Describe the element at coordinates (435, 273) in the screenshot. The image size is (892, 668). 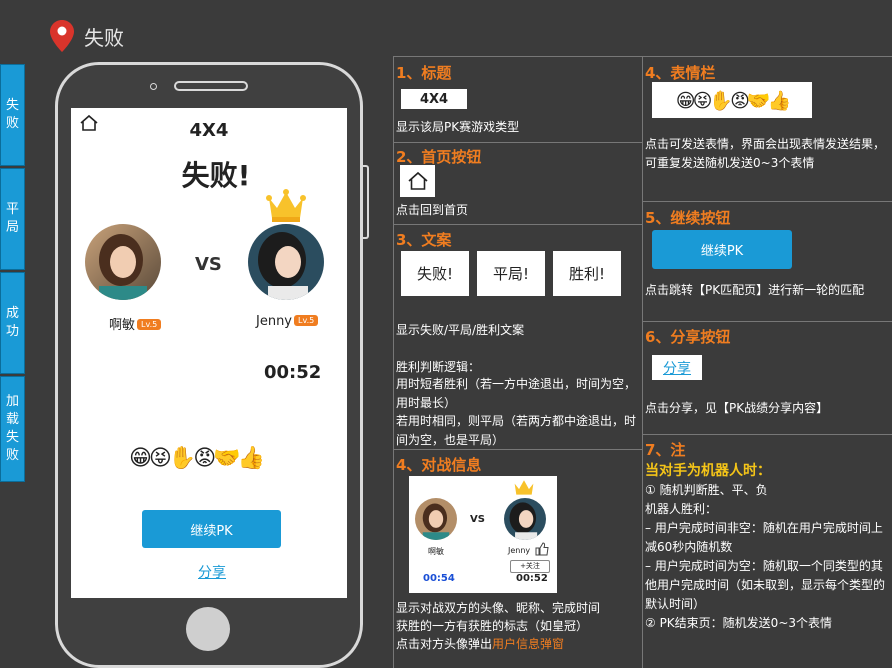
I see `note3-label-fail: 失败!` at that location.